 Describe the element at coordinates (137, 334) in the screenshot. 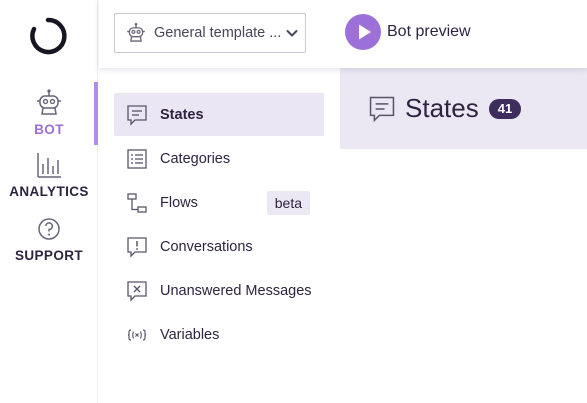

I see `variable-icon` at that location.